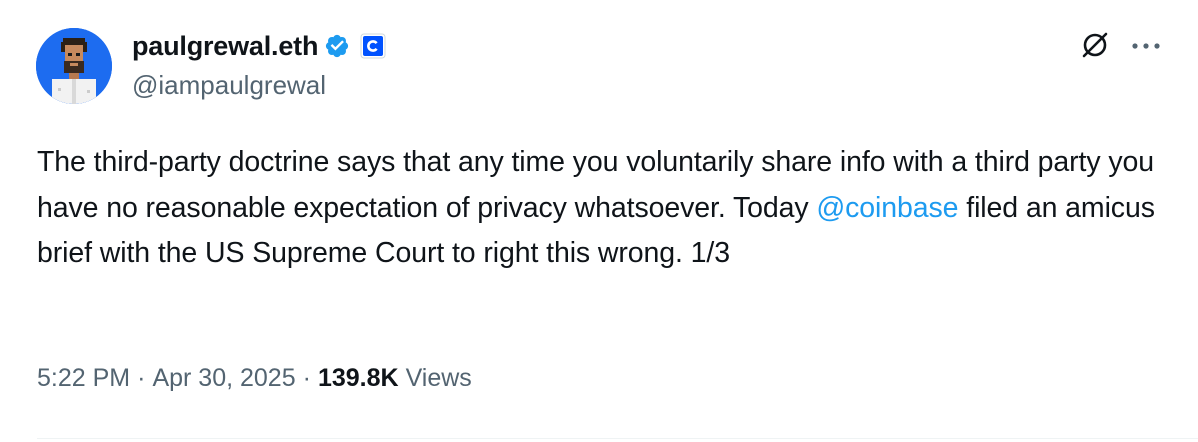  Describe the element at coordinates (439, 378) in the screenshot. I see `views-label: Views` at that location.